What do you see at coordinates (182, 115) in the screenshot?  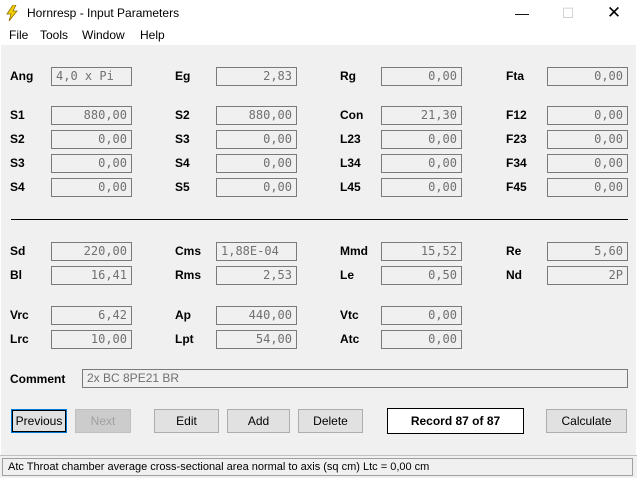 I see `s2b-label: S2` at bounding box center [182, 115].